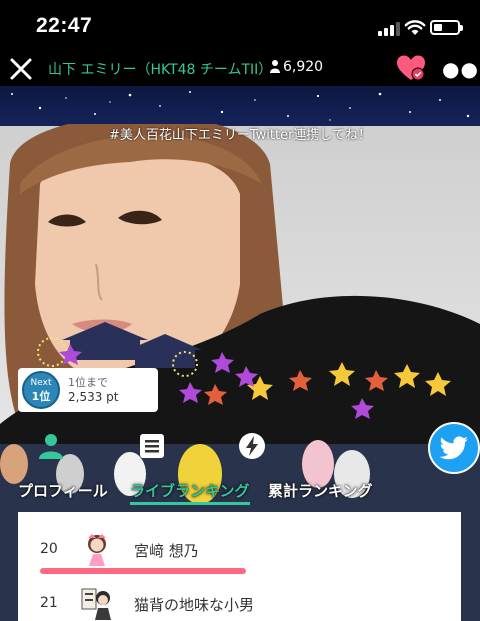 The image size is (480, 621). I want to click on starfield-banner, so click(240, 106).